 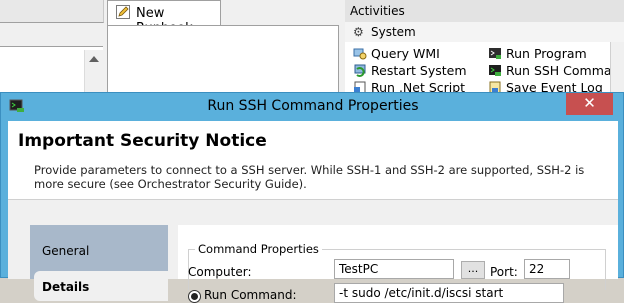 I want to click on run-program-icon, so click(x=495, y=53).